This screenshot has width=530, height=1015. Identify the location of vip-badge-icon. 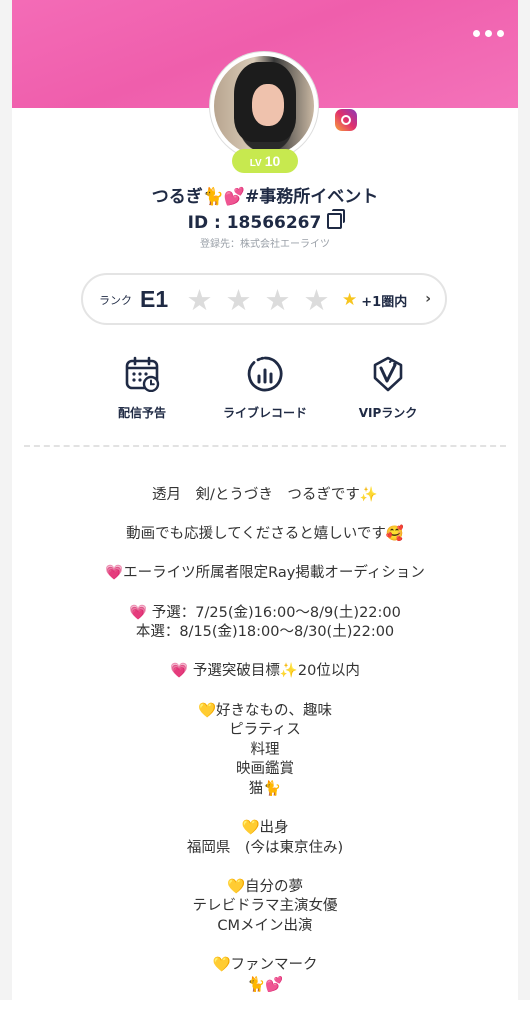
(388, 374).